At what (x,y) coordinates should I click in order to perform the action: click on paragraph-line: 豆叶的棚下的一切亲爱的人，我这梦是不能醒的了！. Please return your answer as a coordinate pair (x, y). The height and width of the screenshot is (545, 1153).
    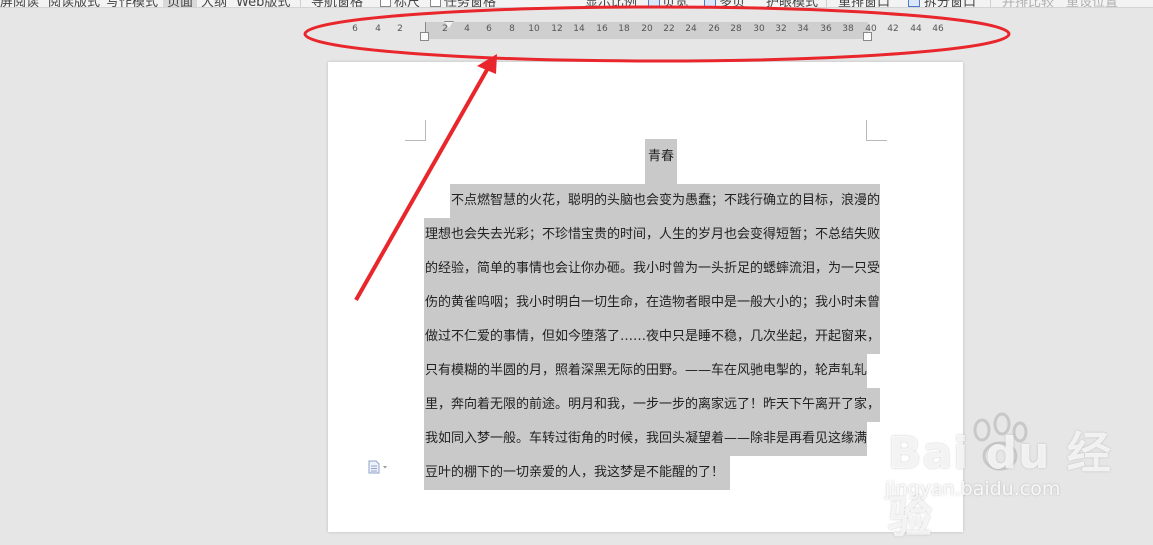
    Looking at the image, I should click on (577, 473).